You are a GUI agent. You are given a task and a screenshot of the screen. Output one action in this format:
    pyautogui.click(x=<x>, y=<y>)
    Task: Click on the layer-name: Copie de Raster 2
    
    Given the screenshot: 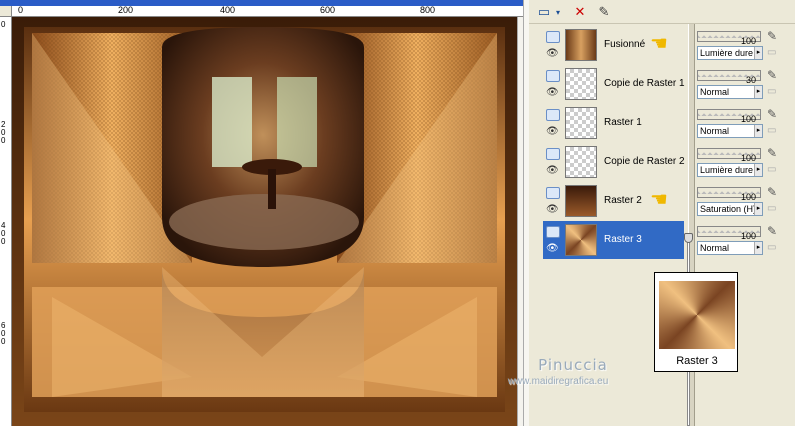 What is the action you would take?
    pyautogui.click(x=644, y=161)
    